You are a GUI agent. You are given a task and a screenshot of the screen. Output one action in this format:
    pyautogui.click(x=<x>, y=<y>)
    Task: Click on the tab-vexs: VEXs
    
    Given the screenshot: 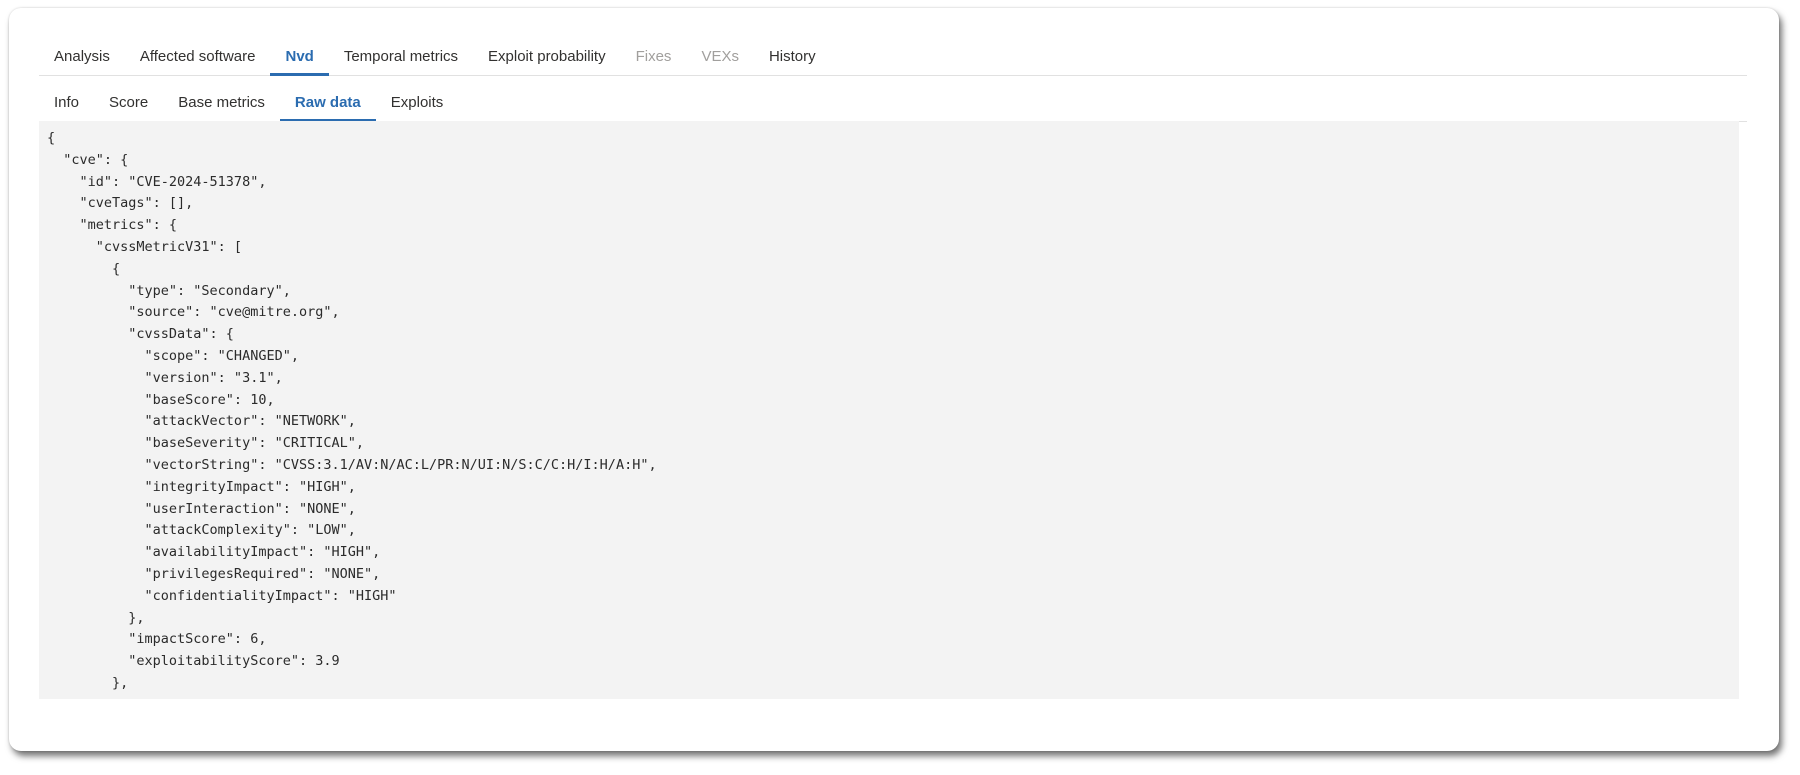 What is the action you would take?
    pyautogui.click(x=720, y=56)
    